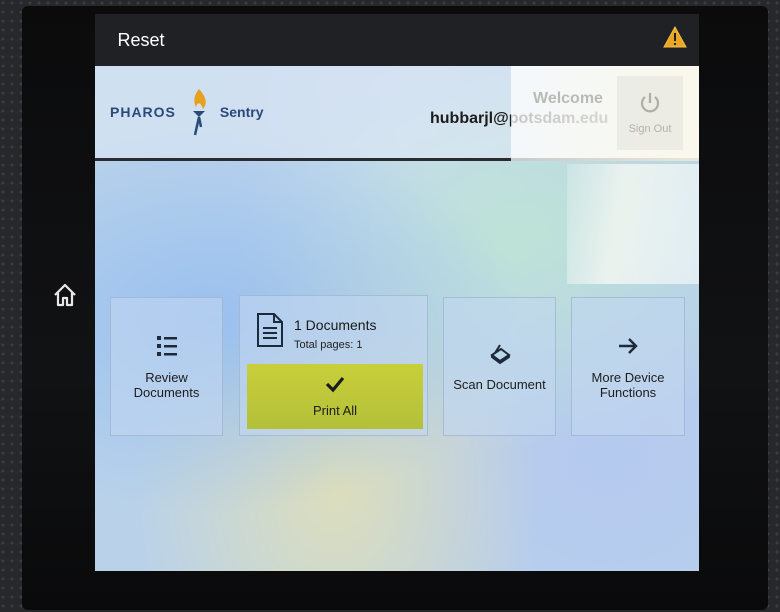  I want to click on sign-out-button: Sign Out, so click(650, 113).